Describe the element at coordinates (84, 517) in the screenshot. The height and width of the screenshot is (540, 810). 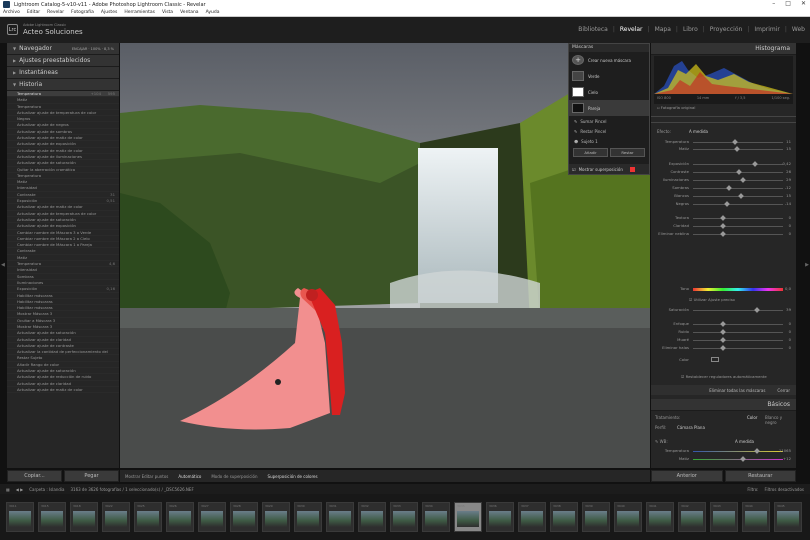
I see `film-thumbnail: 3918` at that location.